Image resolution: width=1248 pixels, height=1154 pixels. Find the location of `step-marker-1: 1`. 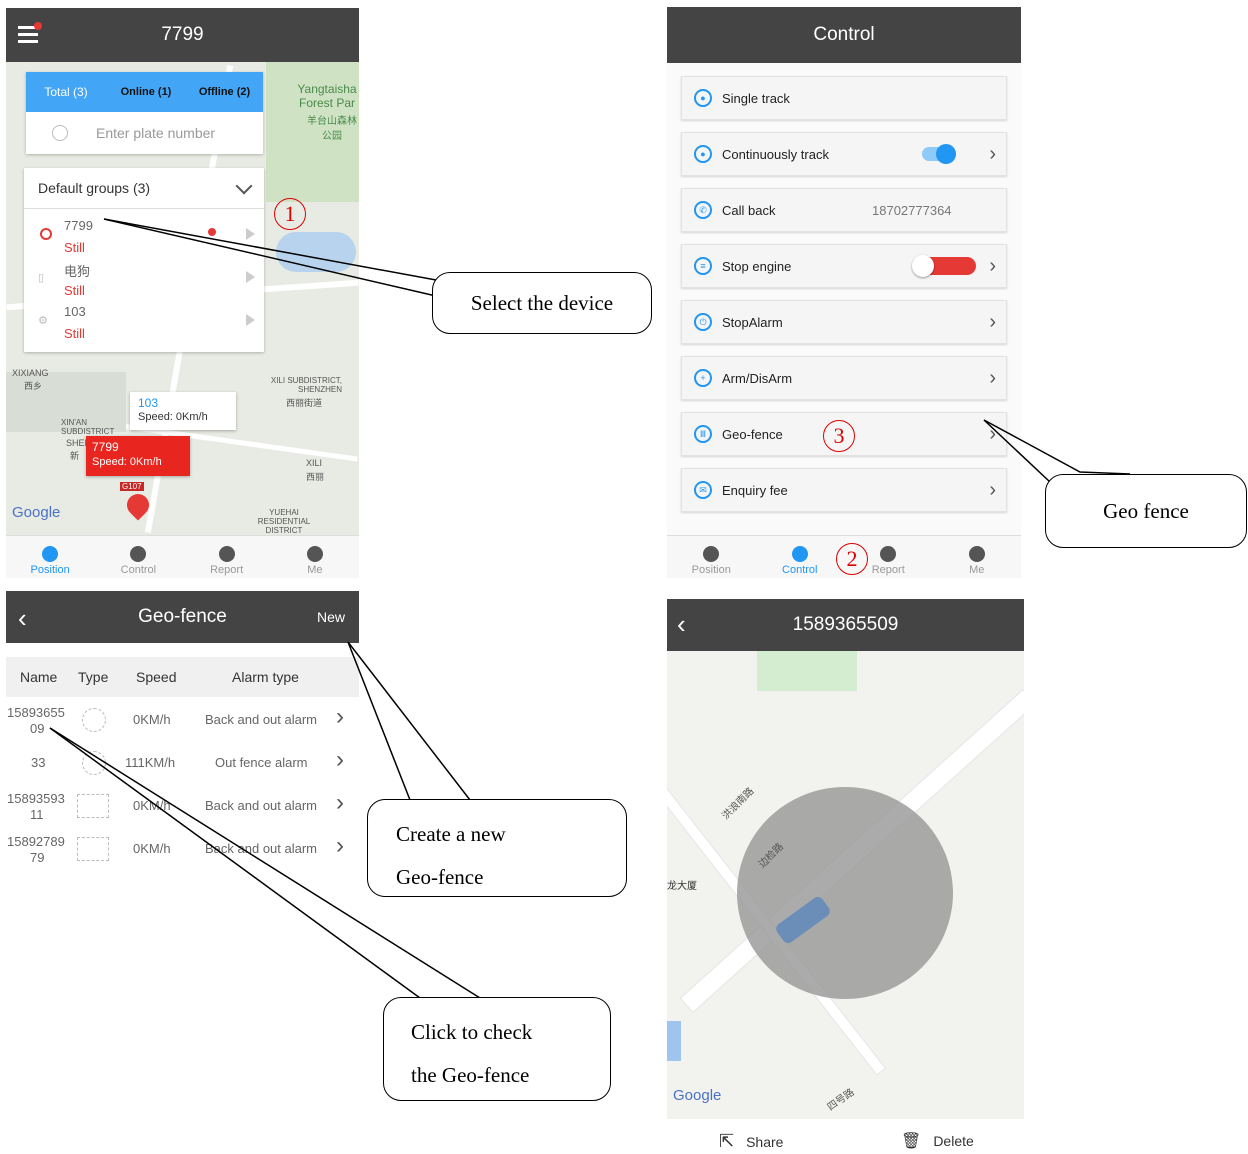

step-marker-1: 1 is located at coordinates (290, 214).